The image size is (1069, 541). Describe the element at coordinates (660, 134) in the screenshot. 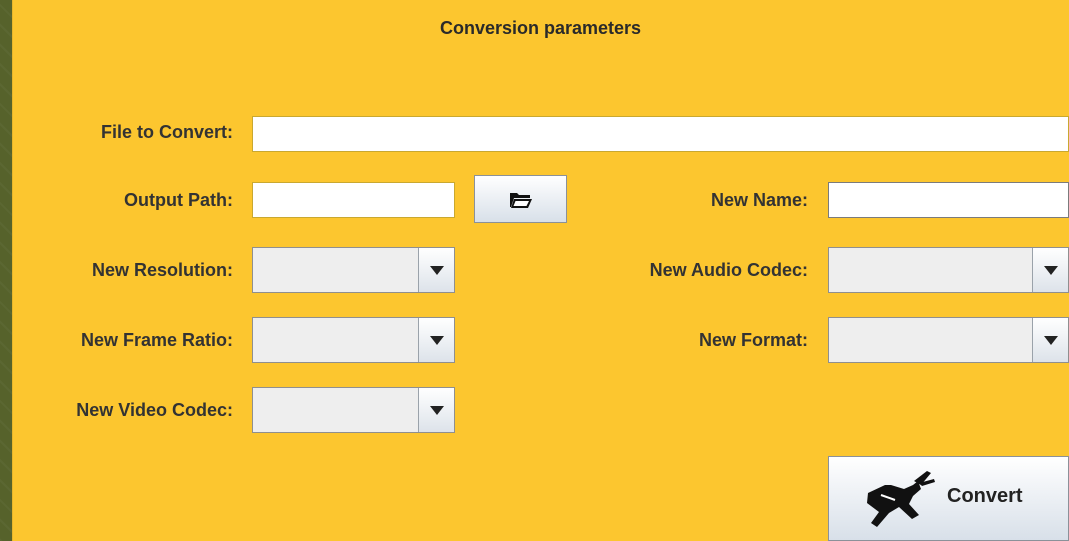

I see `file-to-convert-input` at that location.